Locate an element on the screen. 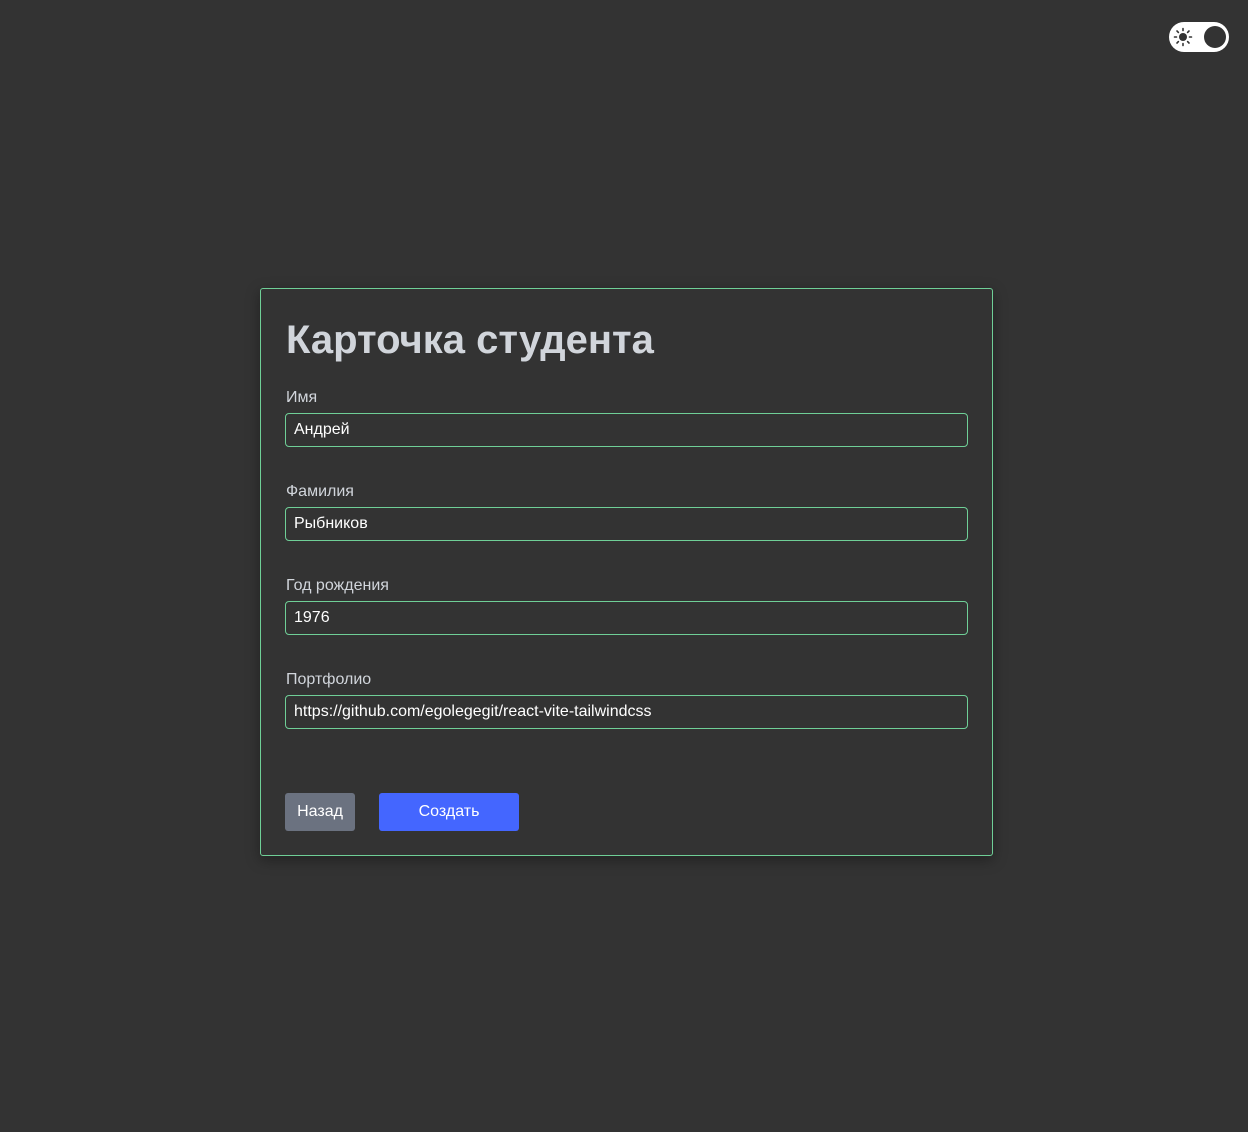 The height and width of the screenshot is (1132, 1248). portfolio-field is located at coordinates (626, 712).